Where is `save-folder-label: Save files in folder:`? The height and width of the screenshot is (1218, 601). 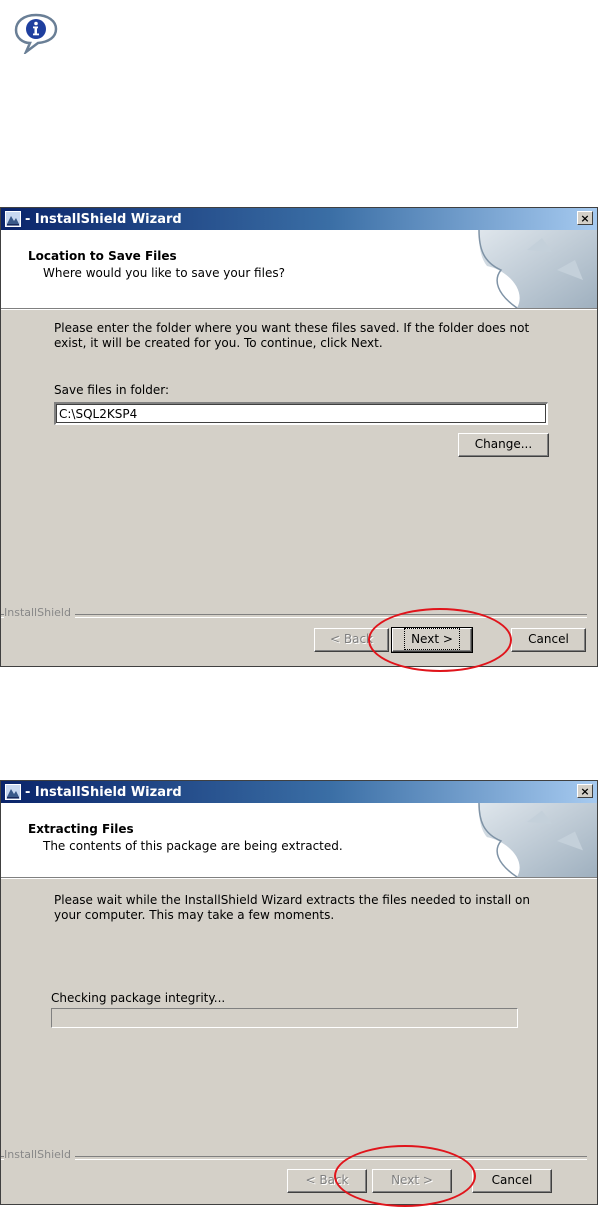 save-folder-label: Save files in folder: is located at coordinates (111, 390).